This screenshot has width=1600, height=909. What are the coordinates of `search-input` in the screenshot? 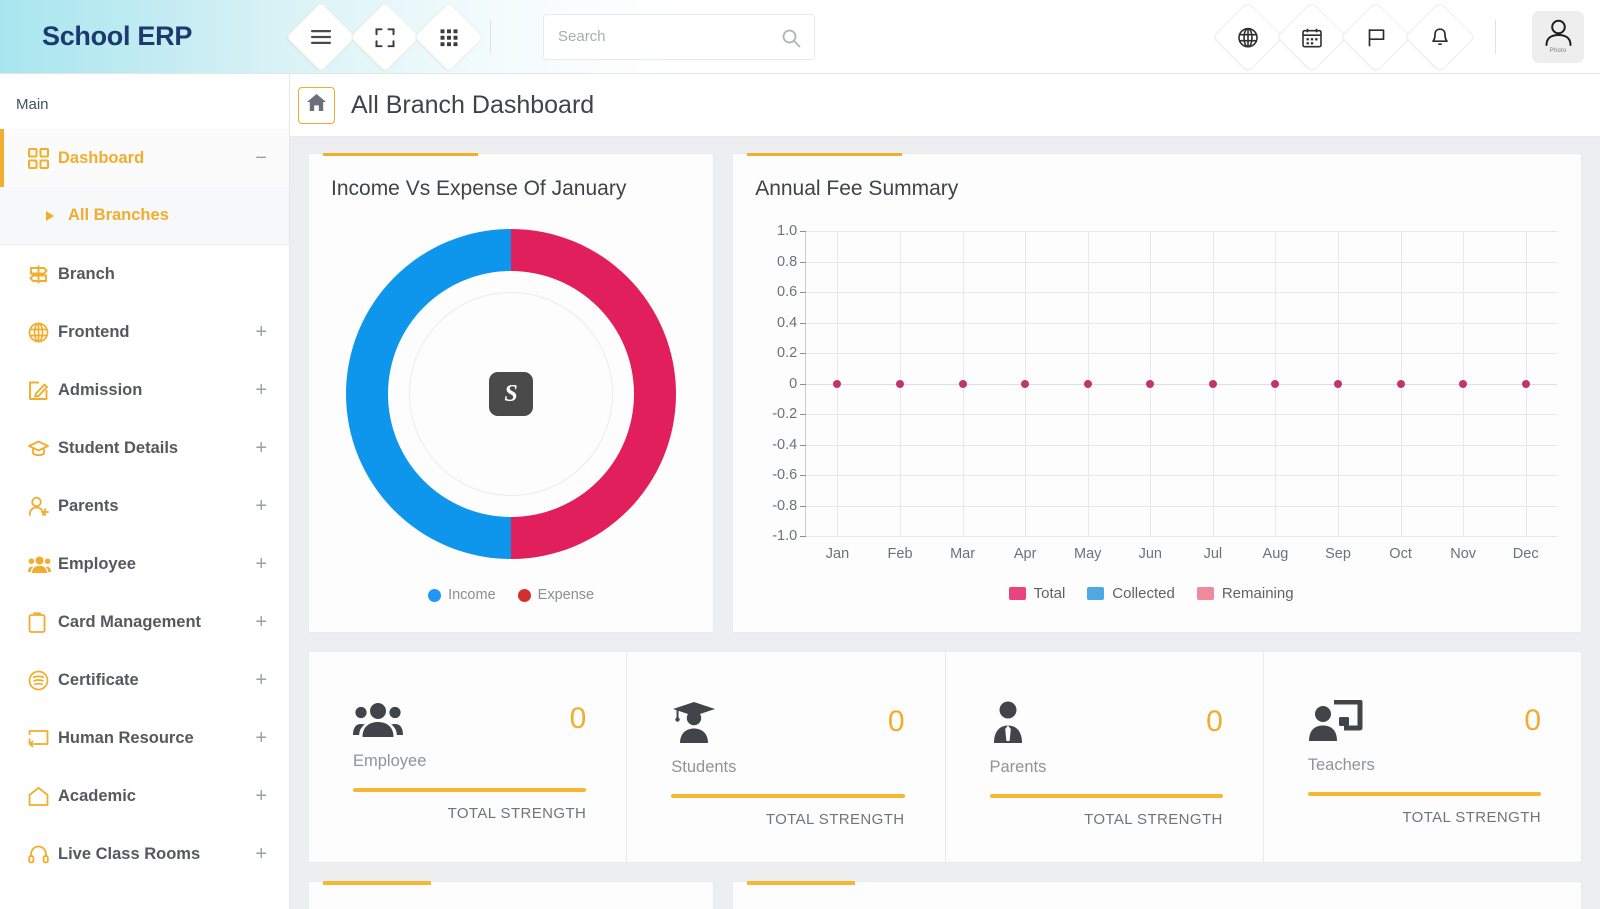 It's located at (679, 36).